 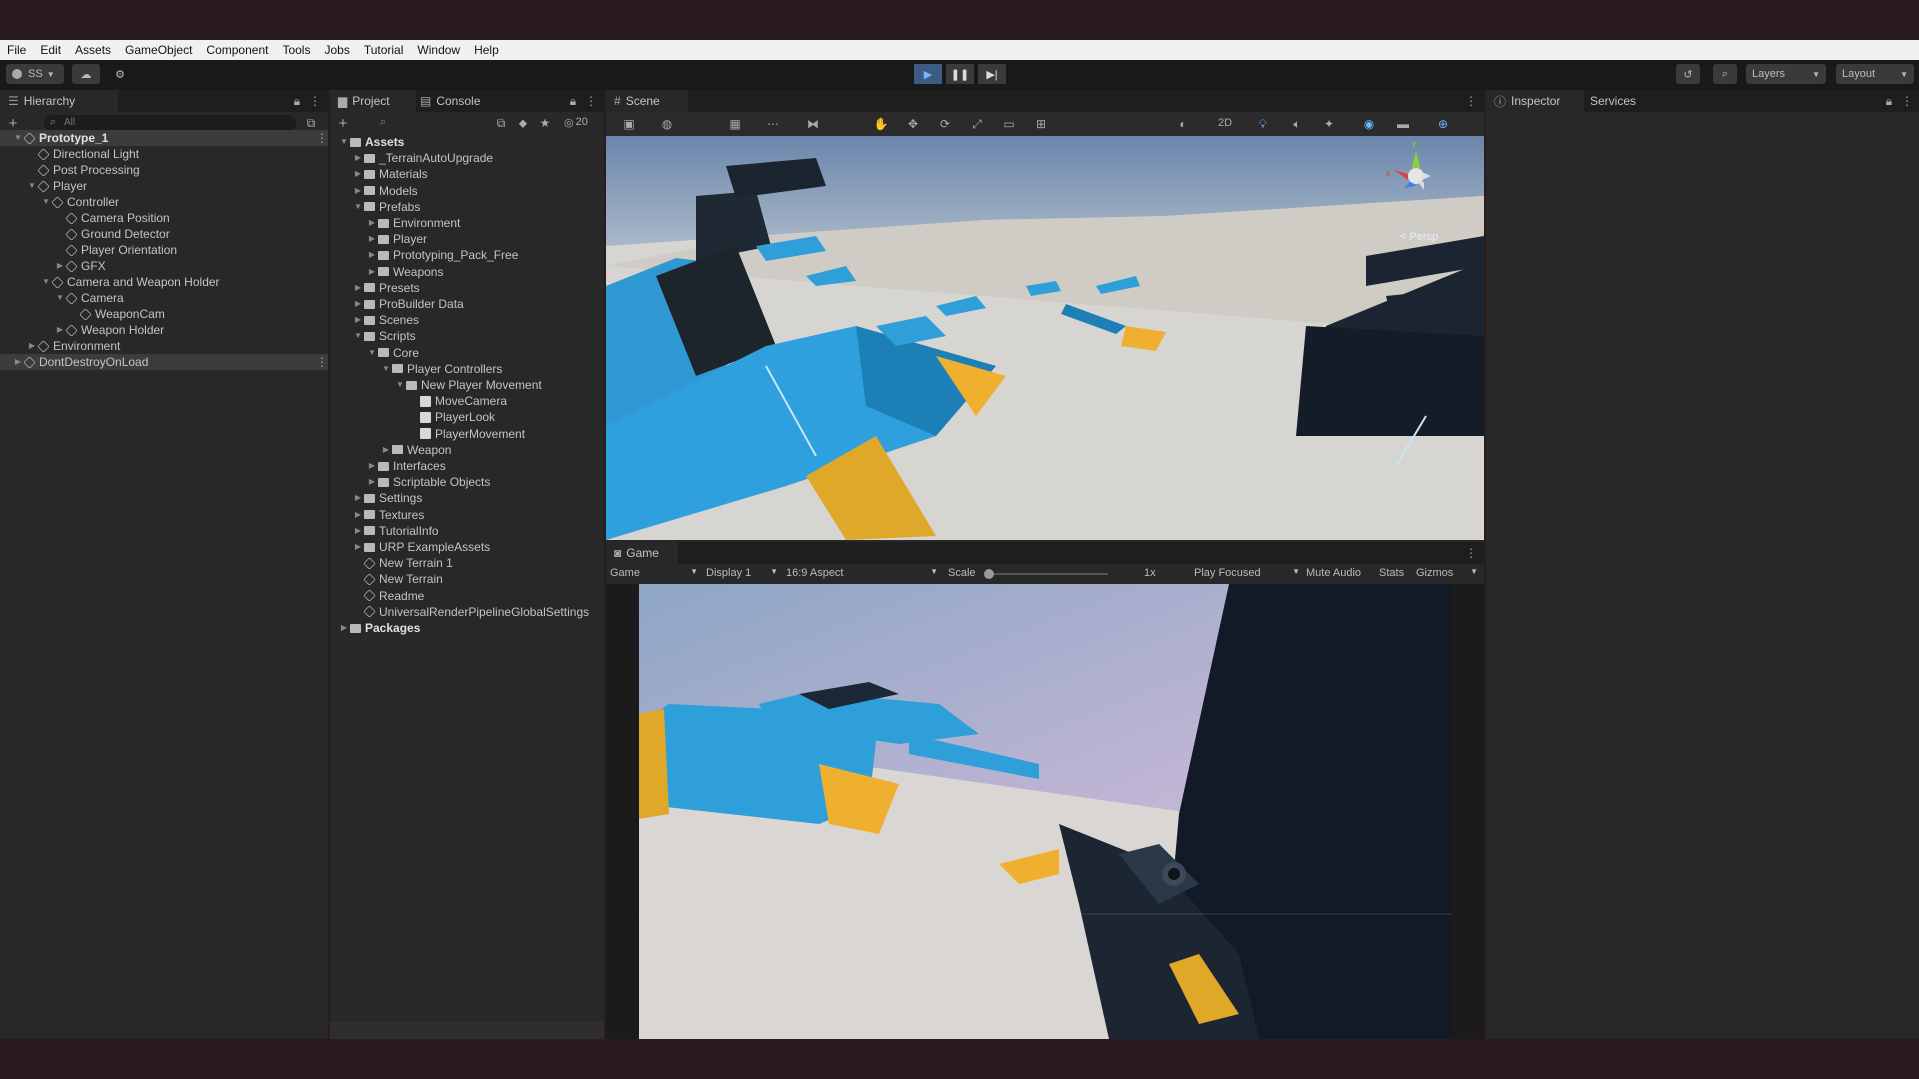 What do you see at coordinates (1333, 573) in the screenshot?
I see `mute-audio-toggle: Mute Audio` at bounding box center [1333, 573].